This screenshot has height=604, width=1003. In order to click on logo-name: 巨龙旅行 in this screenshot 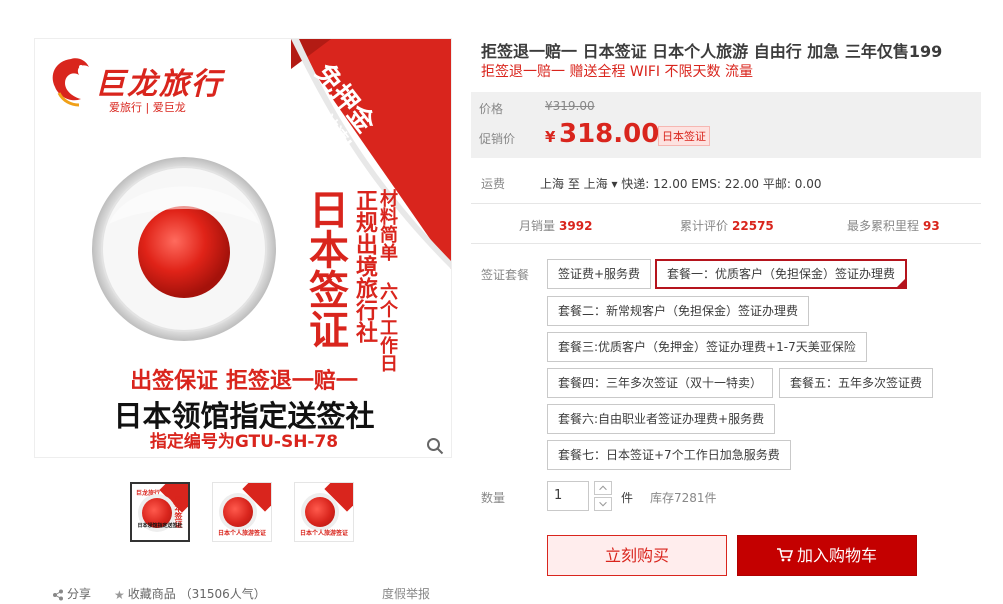, I will do `click(159, 84)`.